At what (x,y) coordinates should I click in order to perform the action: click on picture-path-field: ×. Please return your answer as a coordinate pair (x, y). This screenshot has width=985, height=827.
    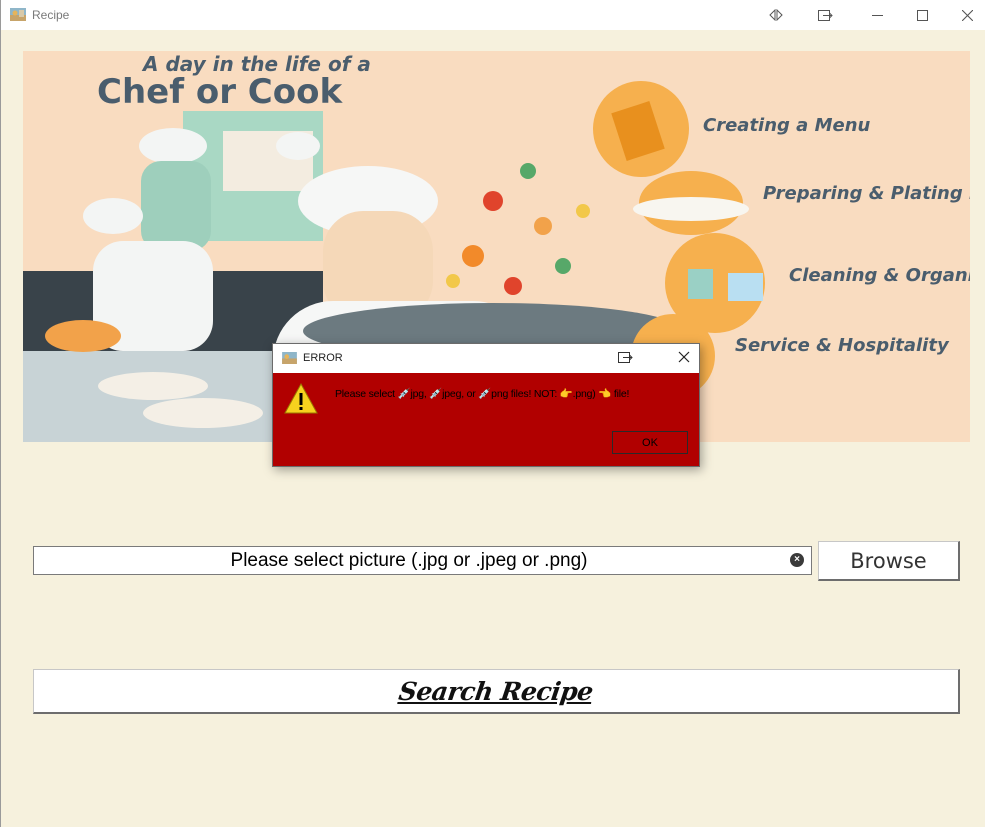
    Looking at the image, I should click on (422, 560).